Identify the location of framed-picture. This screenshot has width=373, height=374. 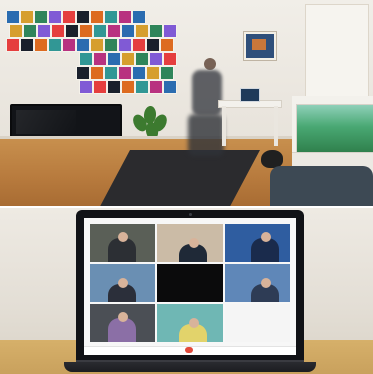
(260, 46).